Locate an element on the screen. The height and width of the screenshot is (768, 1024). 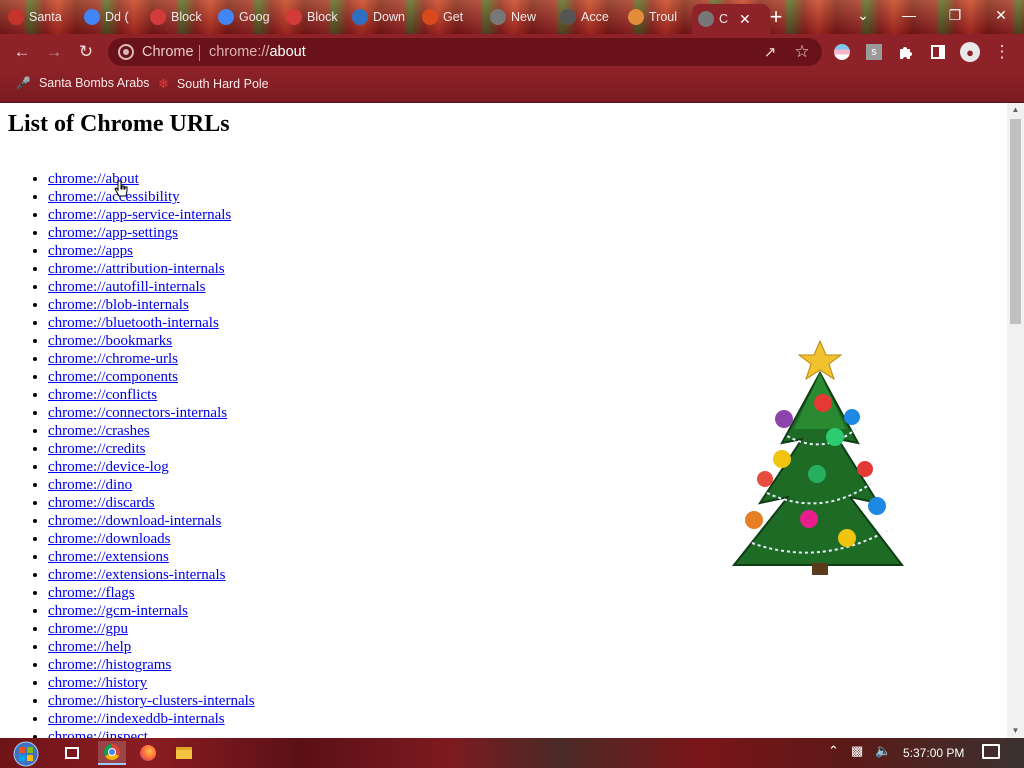
list-item: chrome://app-settings is located at coordinates (151, 233).